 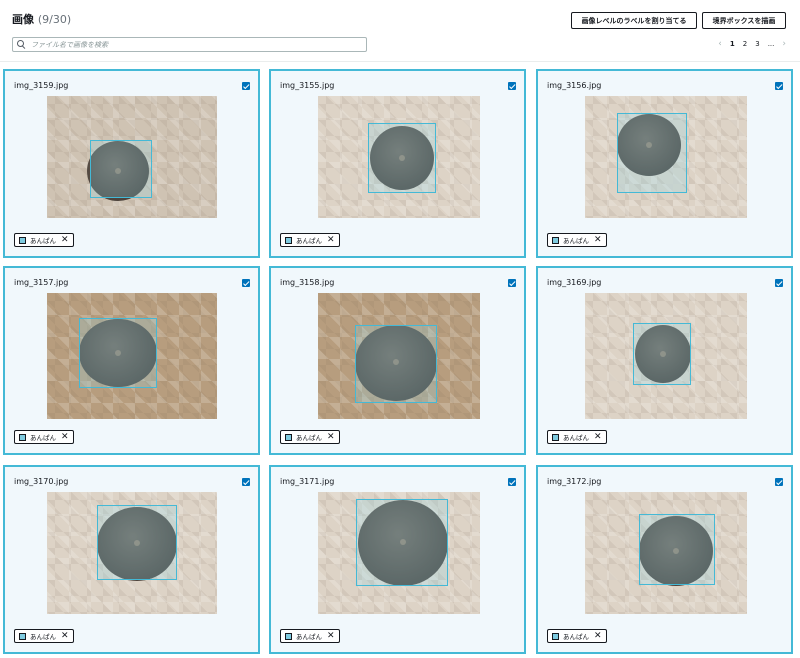 What do you see at coordinates (744, 20) in the screenshot?
I see `draw-bounding-box-button: 境界ボックスを描画` at bounding box center [744, 20].